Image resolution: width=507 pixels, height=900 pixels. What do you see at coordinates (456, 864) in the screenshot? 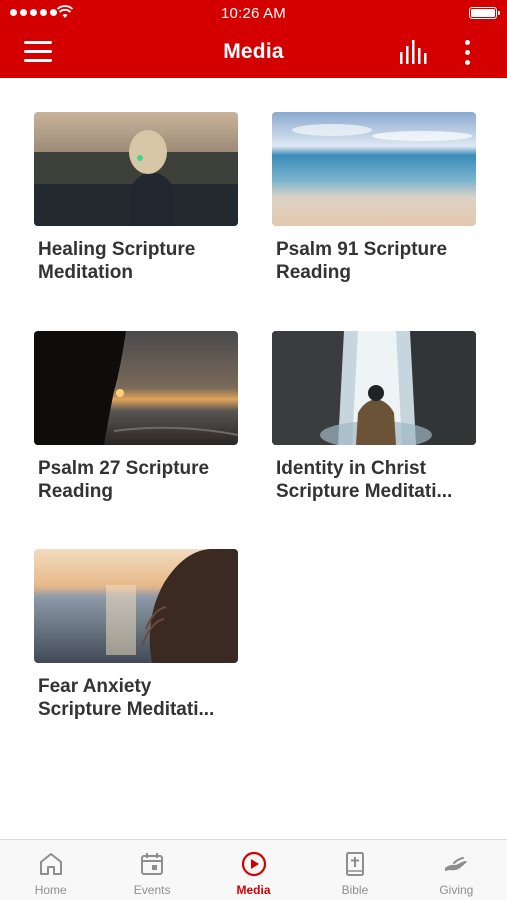
I see `giving-hand-icon` at bounding box center [456, 864].